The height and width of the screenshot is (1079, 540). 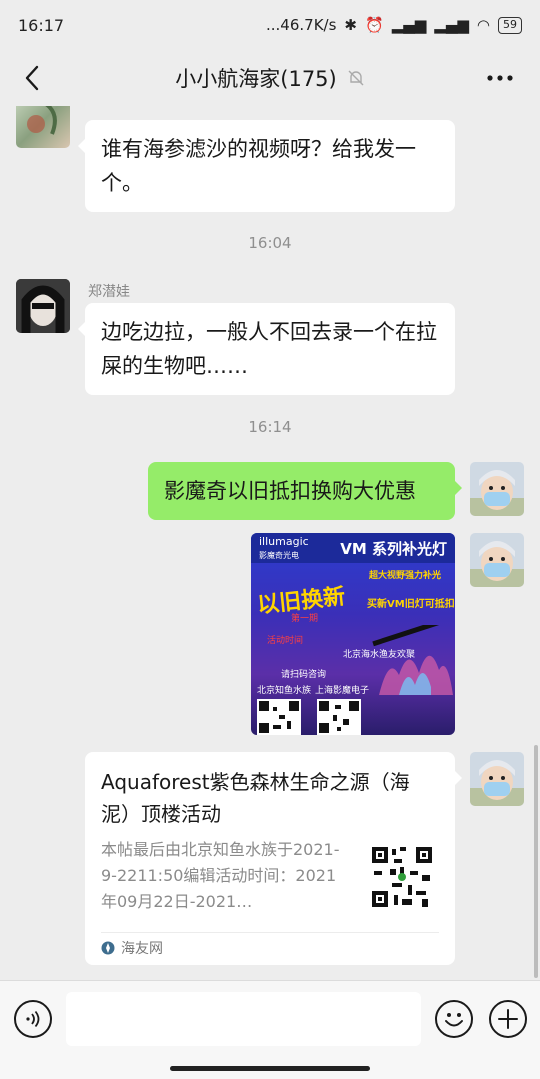 I want to click on scrollbar, so click(x=536, y=861).